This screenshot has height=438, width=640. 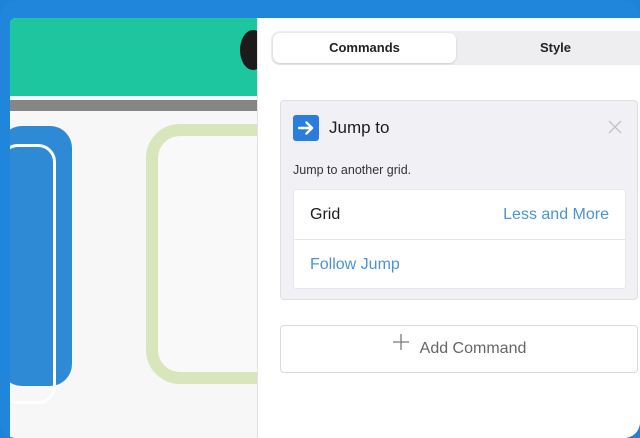 I want to click on grid-option-row: Grid Less and More, so click(x=459, y=215).